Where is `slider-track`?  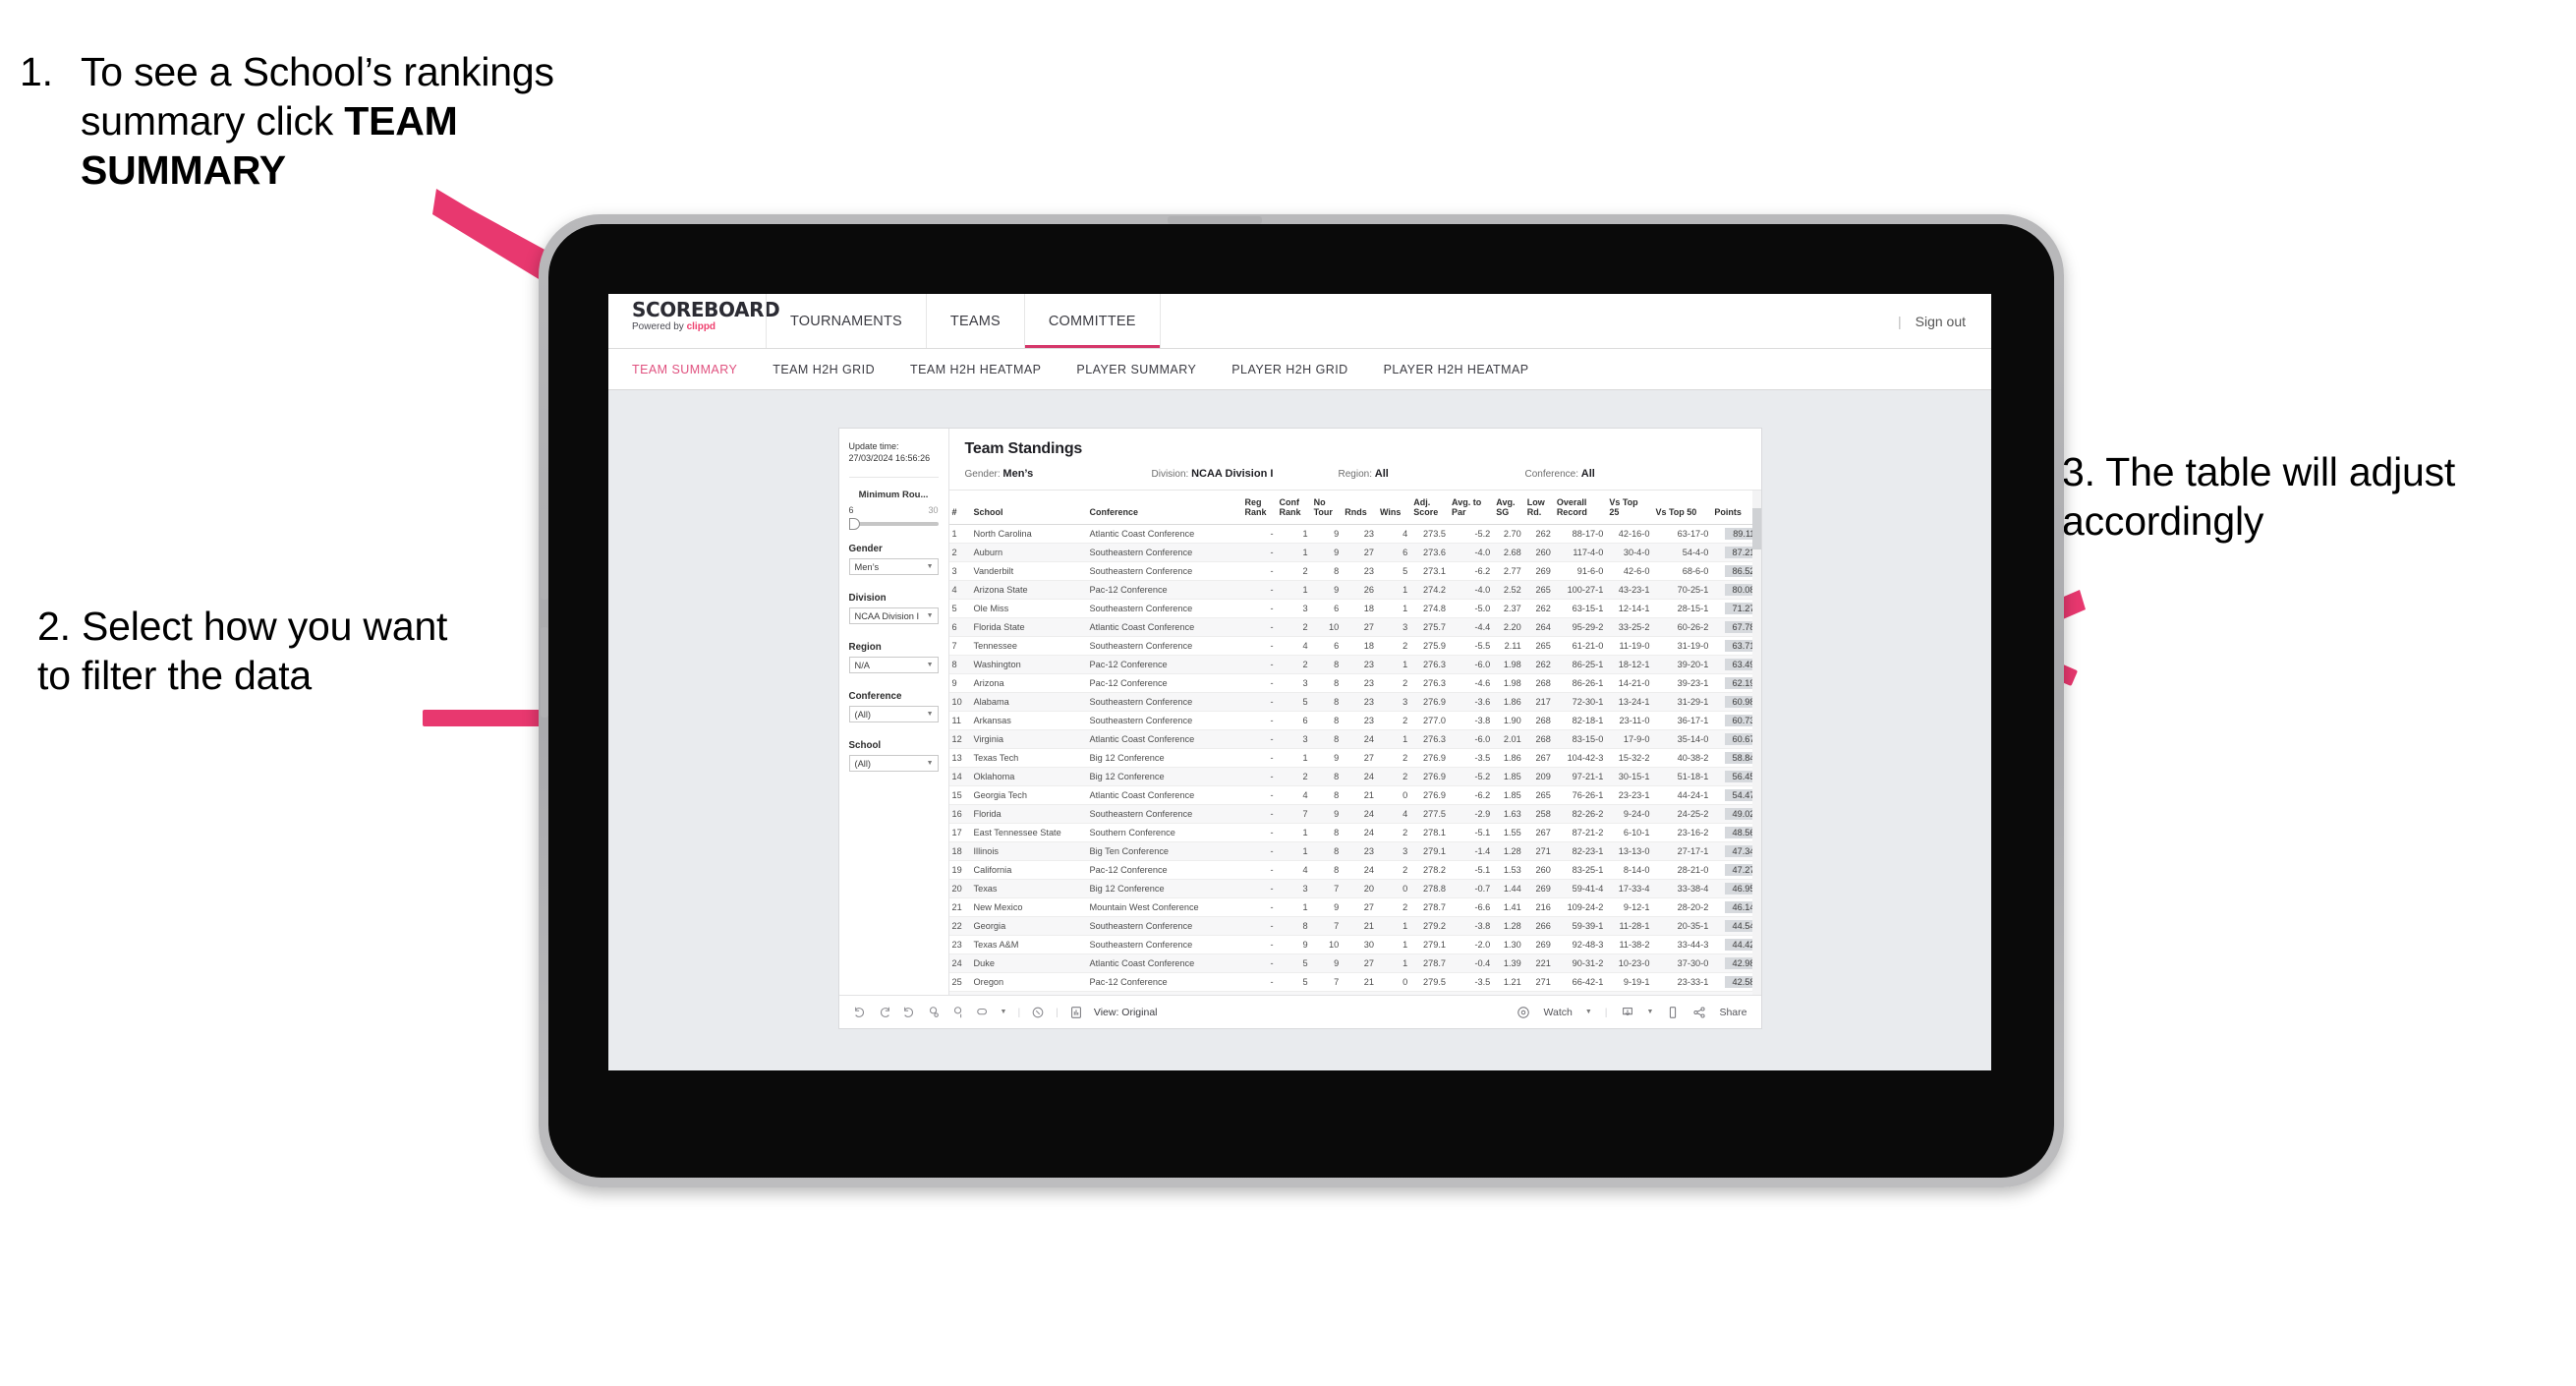 slider-track is located at coordinates (894, 524).